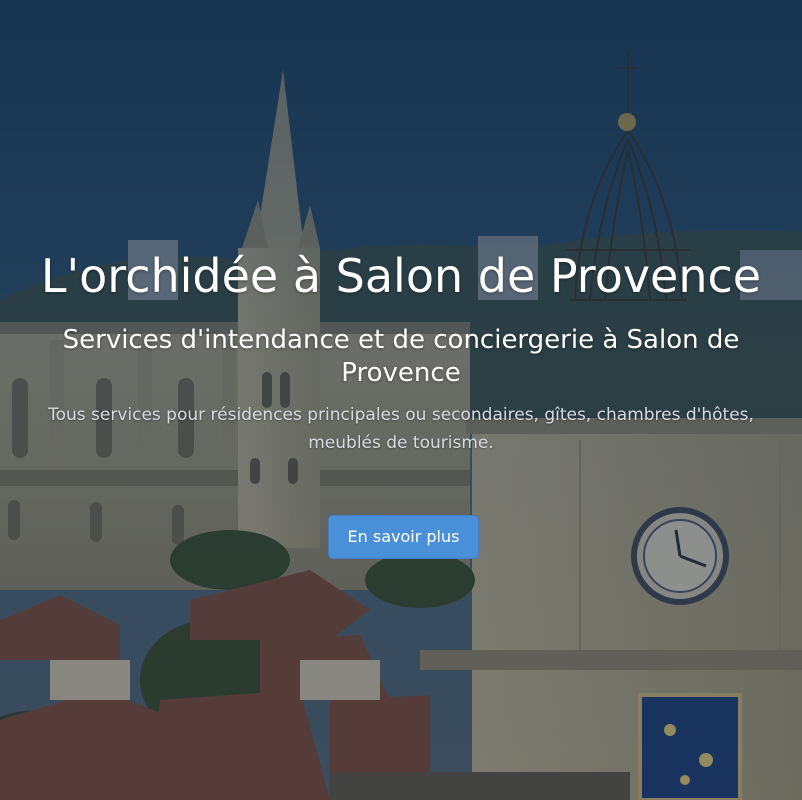  Describe the element at coordinates (401, 276) in the screenshot. I see `hero-title: L'orchidée à Salon de Provence` at that location.